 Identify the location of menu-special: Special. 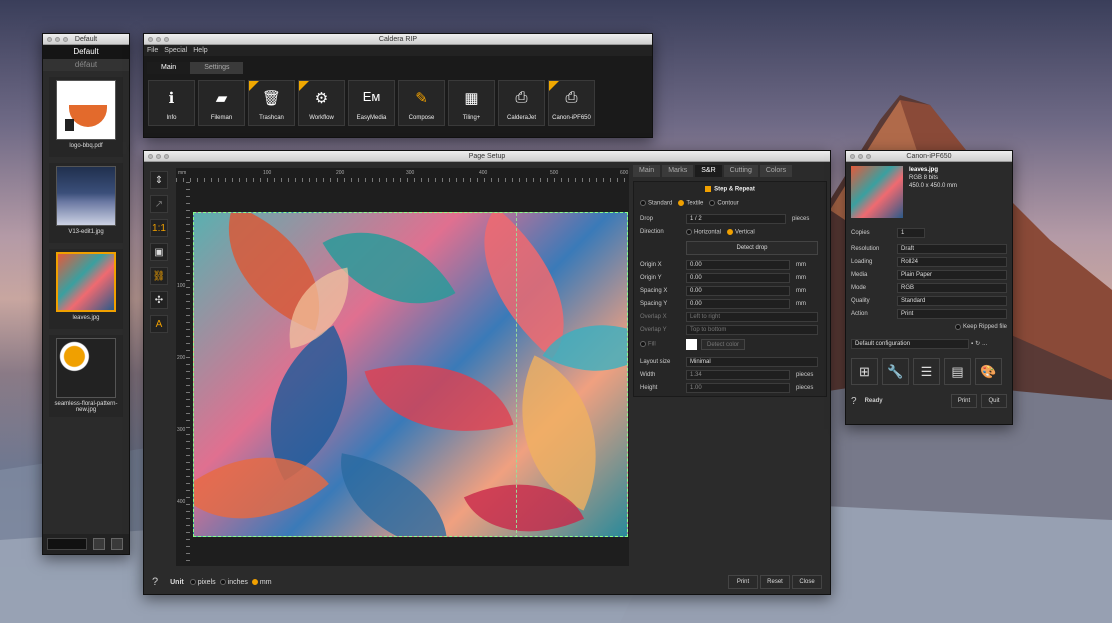
(175, 50).